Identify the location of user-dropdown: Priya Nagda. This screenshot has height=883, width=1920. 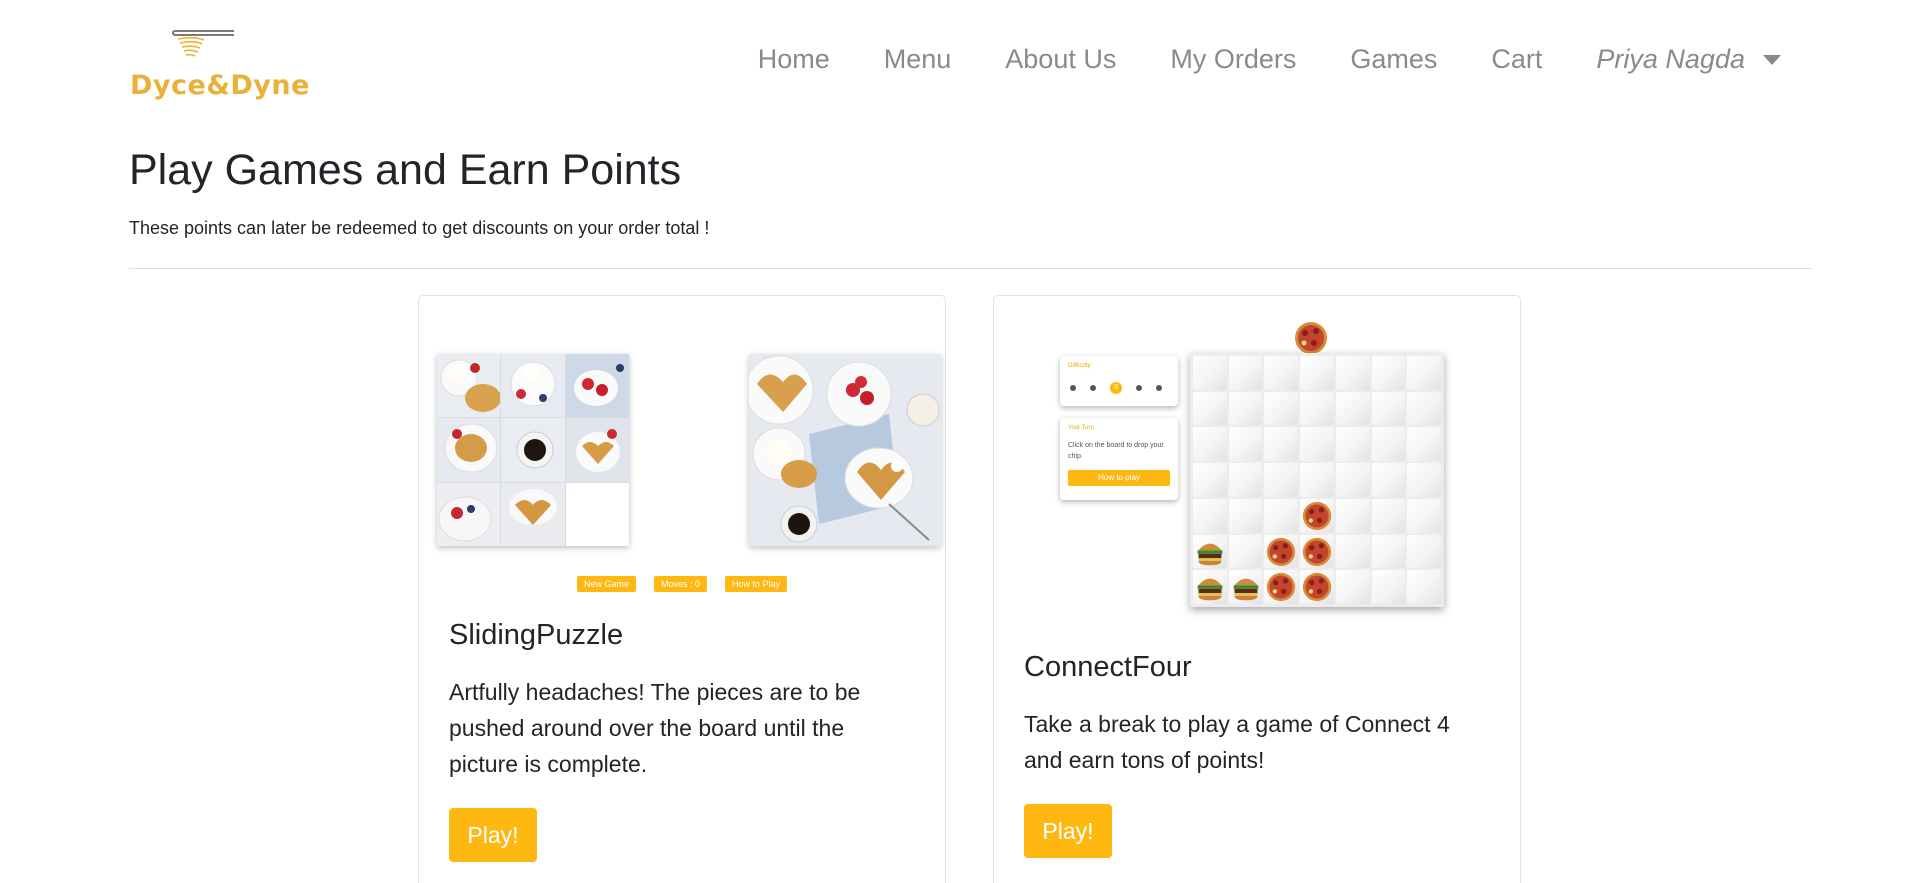
(1688, 59).